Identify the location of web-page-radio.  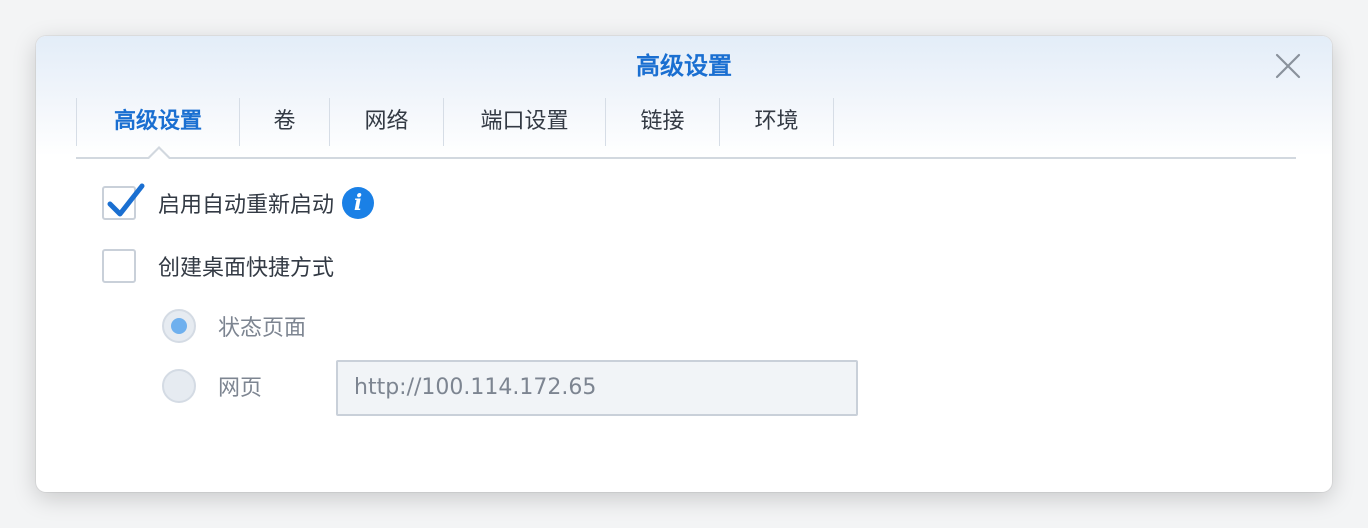
(179, 386).